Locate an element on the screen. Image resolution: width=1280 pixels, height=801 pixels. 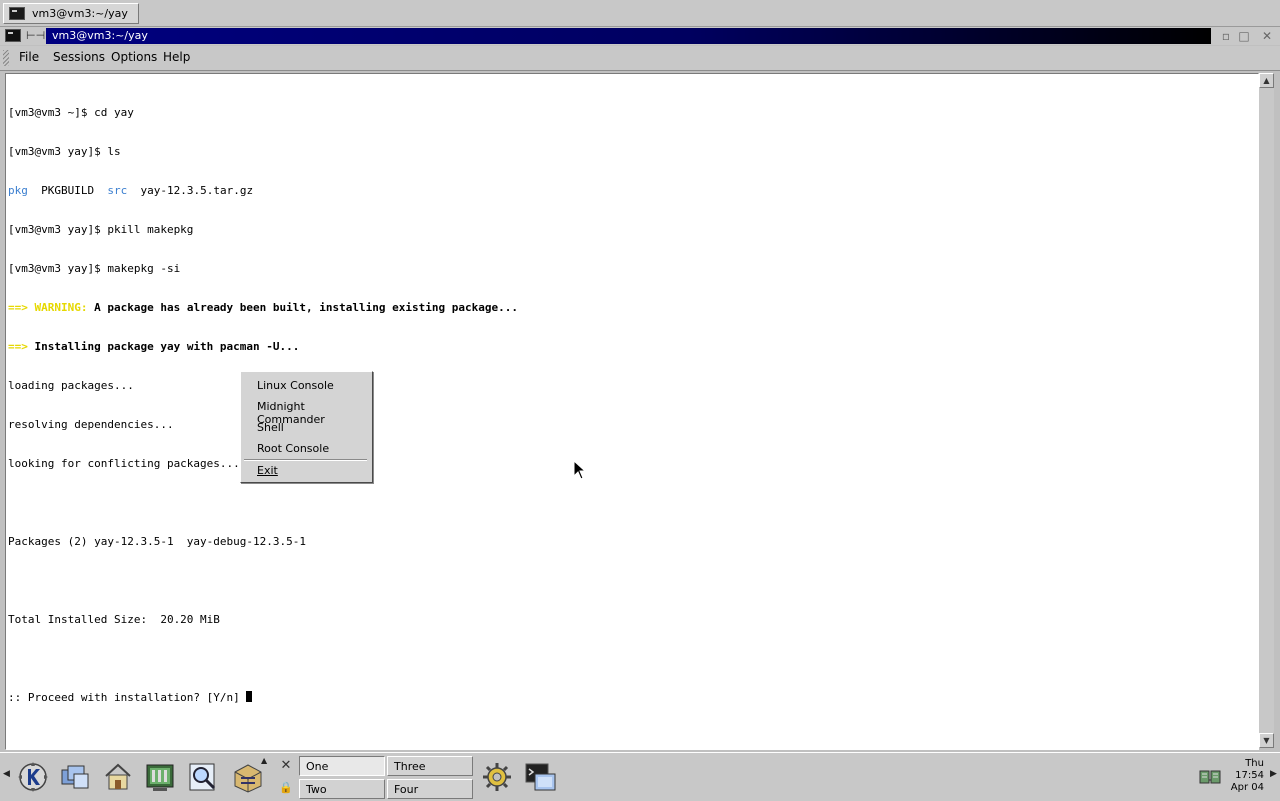
lock-screen-icon: 🔒 is located at coordinates (286, 788).